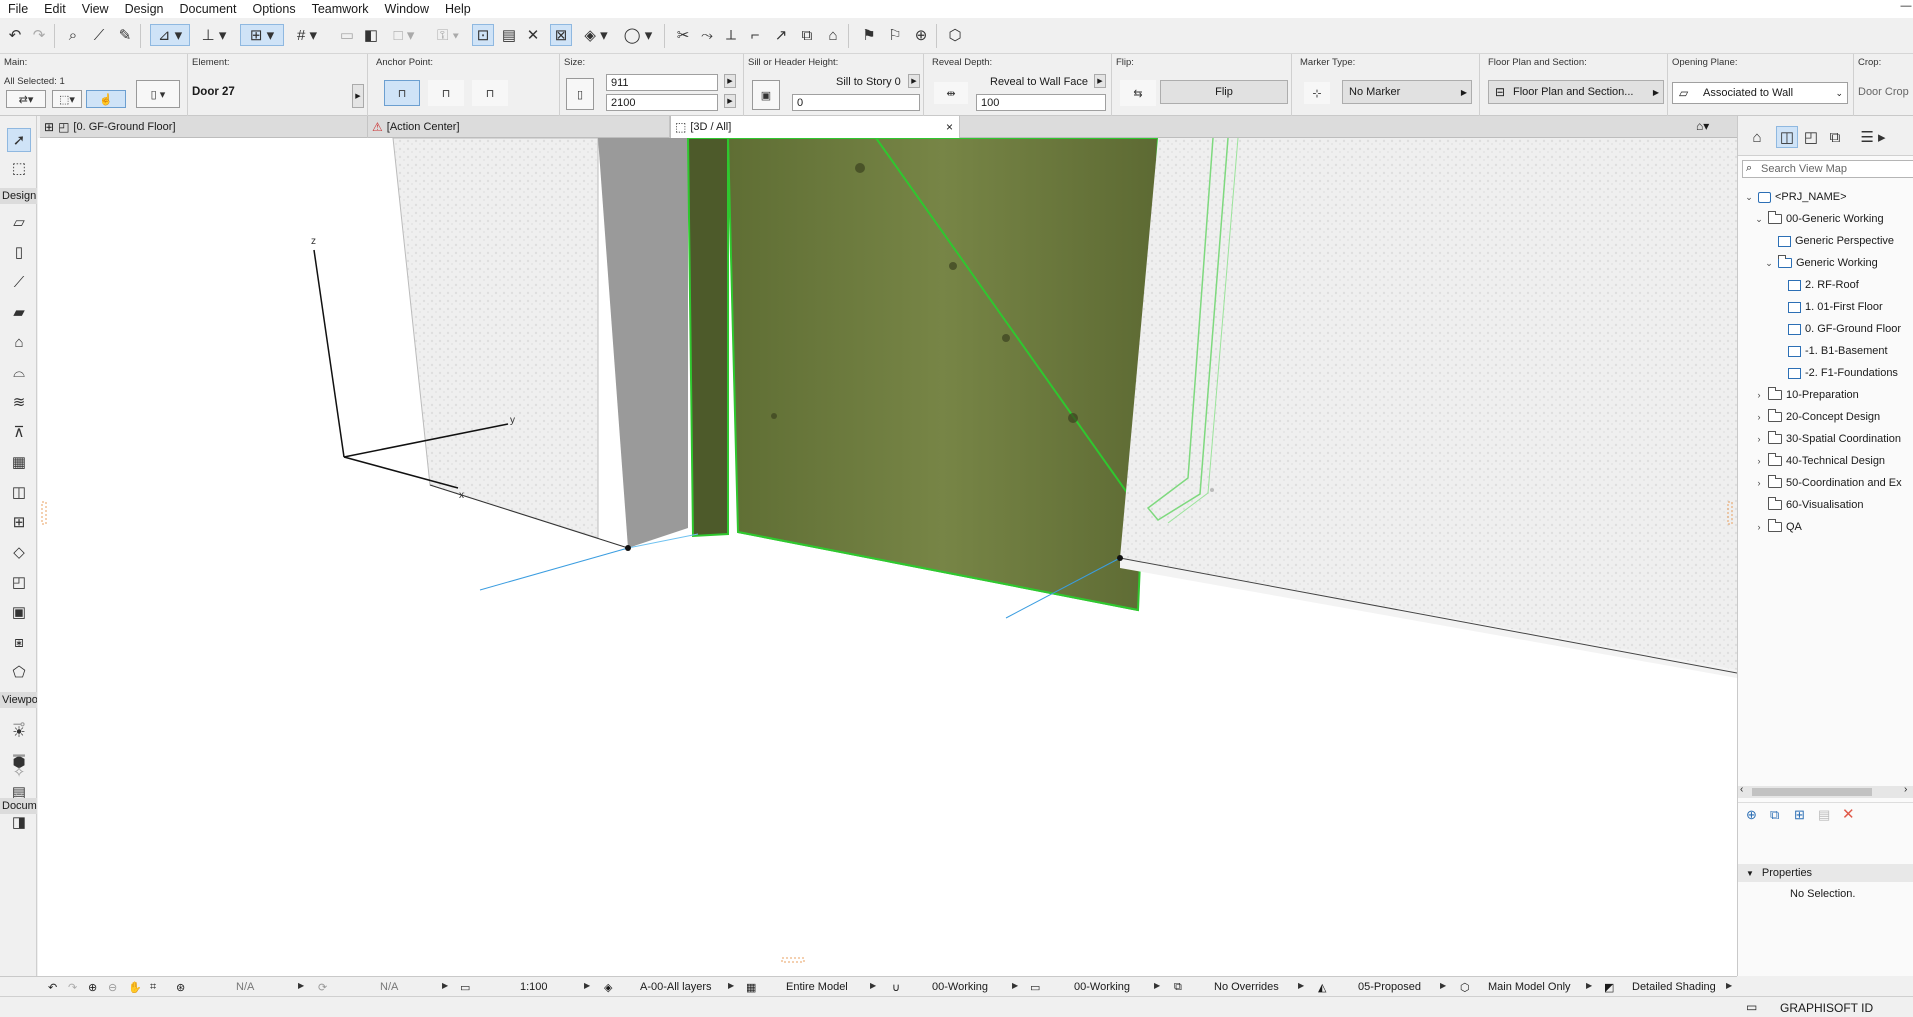 The height and width of the screenshot is (1017, 1913). Describe the element at coordinates (245, 987) in the screenshot. I see `angle-value: N/A` at that location.